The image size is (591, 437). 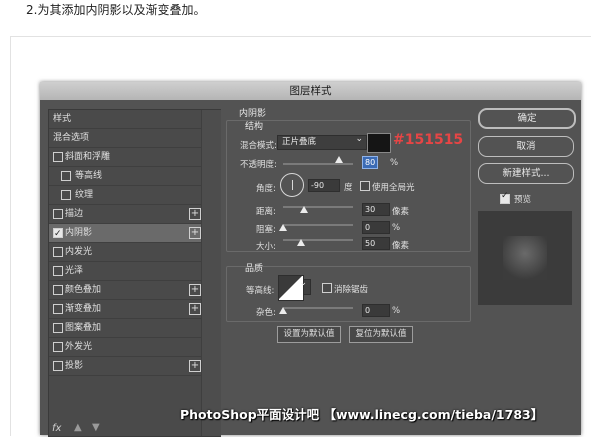 I want to click on global-light-checkbox, so click(x=365, y=186).